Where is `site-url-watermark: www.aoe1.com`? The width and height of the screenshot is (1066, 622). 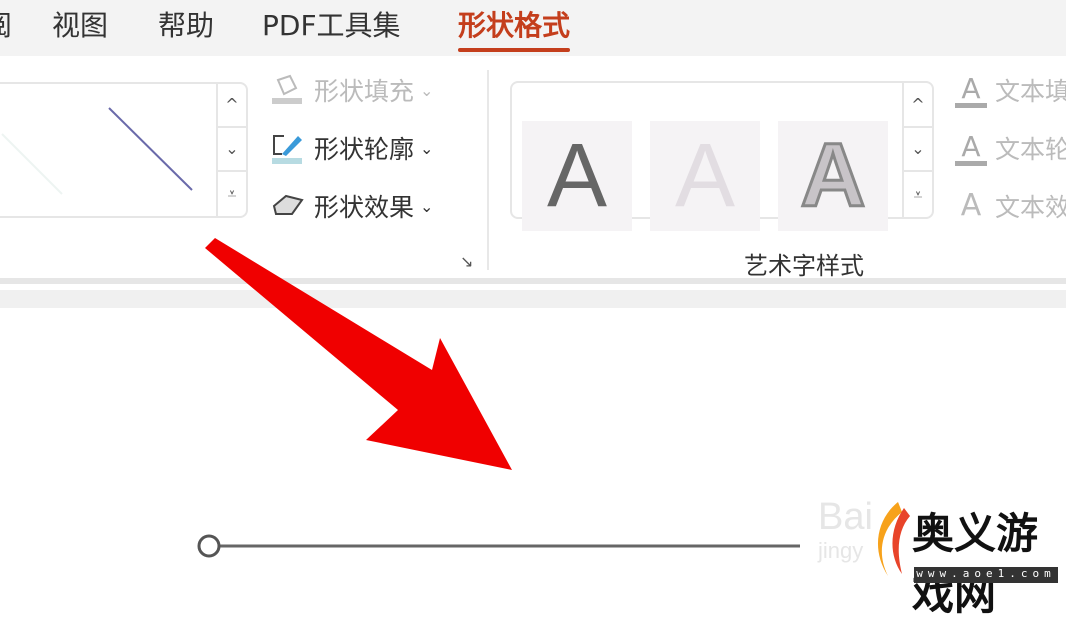 site-url-watermark: www.aoe1.com is located at coordinates (986, 575).